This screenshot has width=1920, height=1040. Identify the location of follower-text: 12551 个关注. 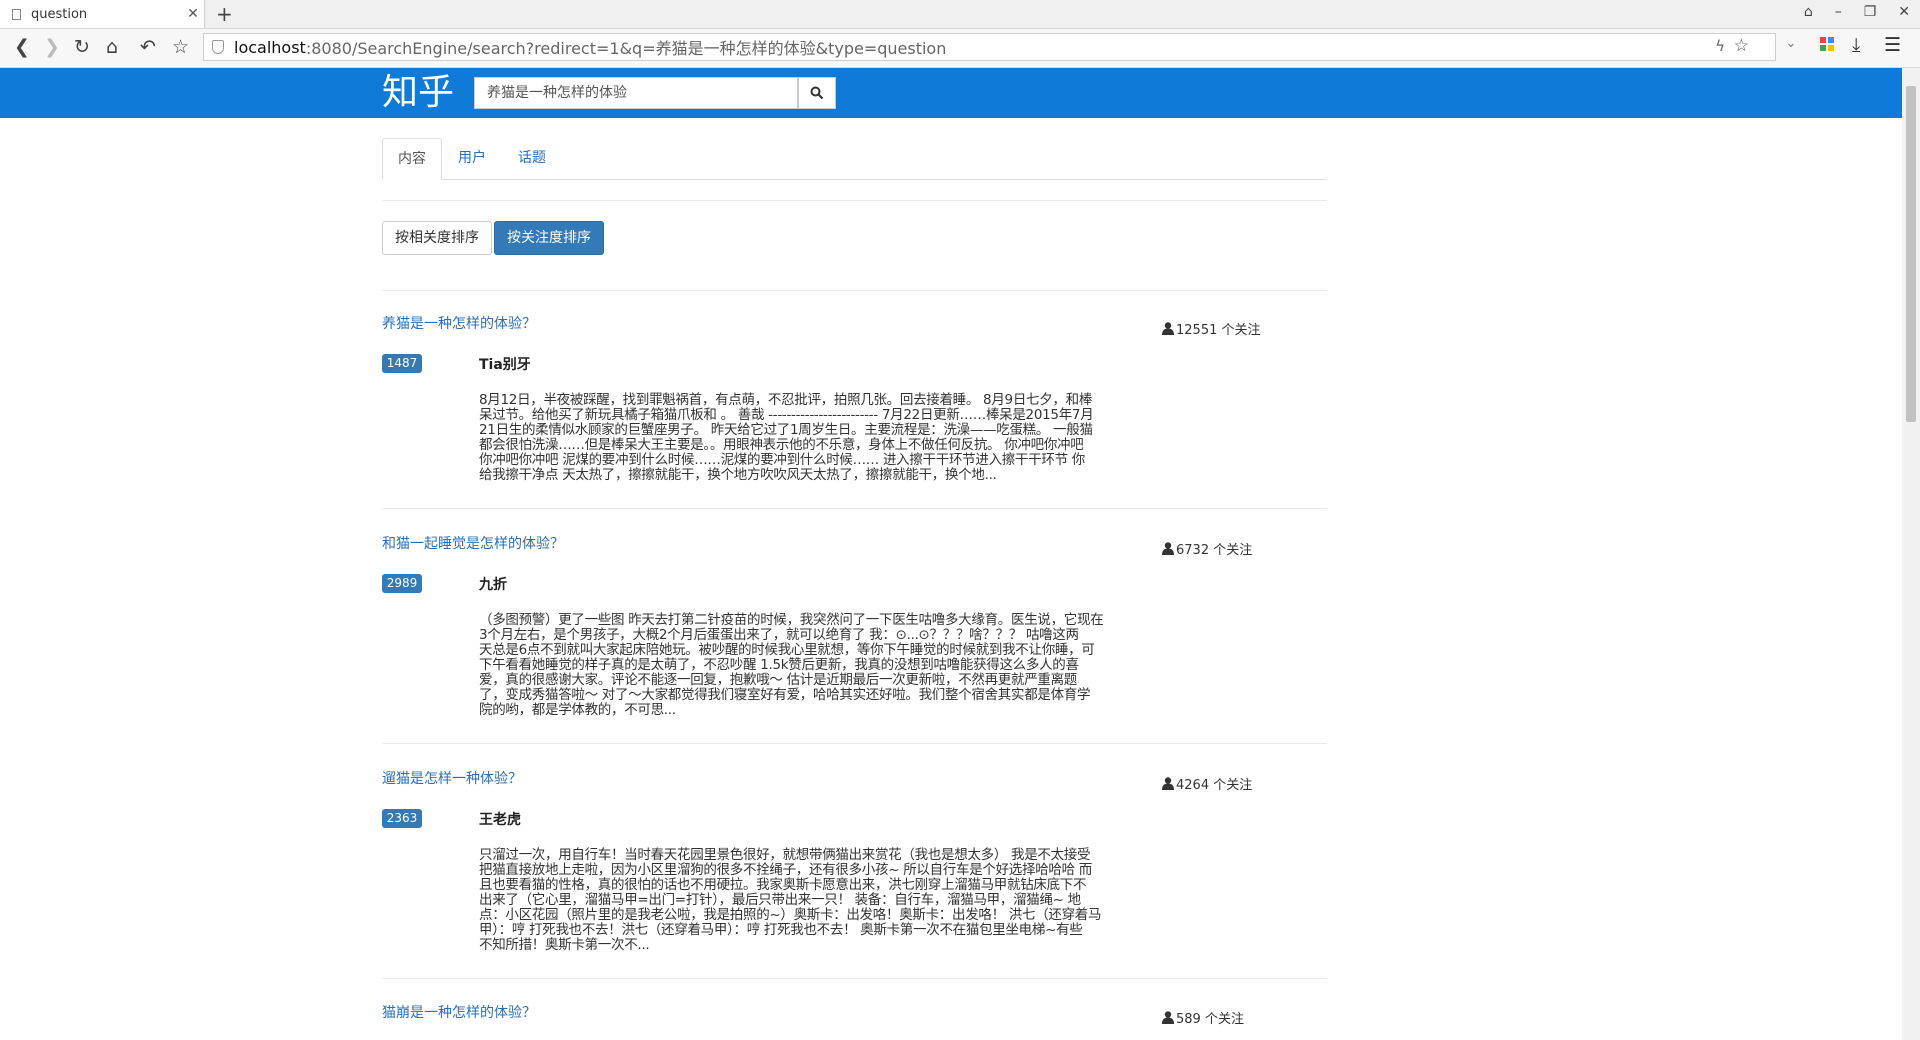
(1218, 330).